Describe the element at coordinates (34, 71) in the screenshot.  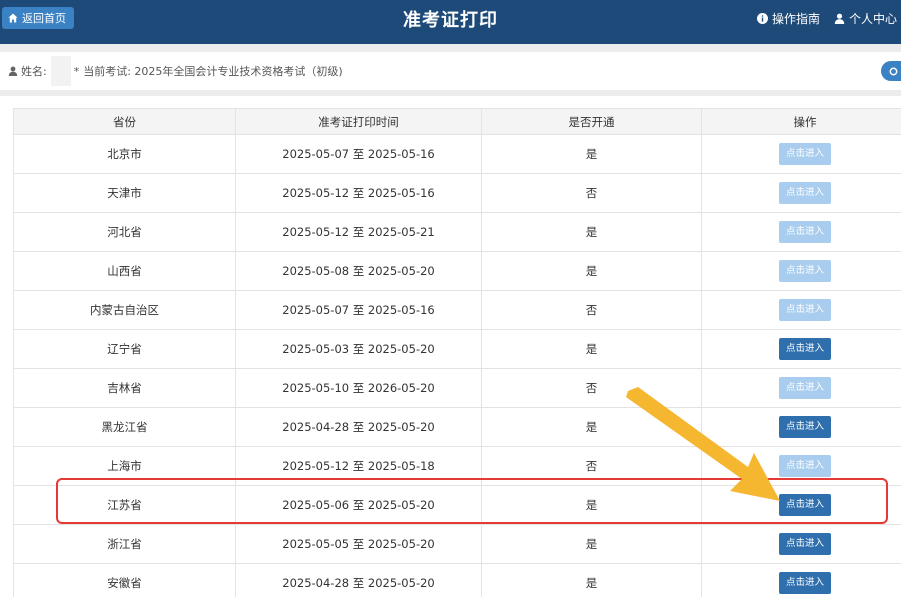
I see `name-label: 姓名:` at that location.